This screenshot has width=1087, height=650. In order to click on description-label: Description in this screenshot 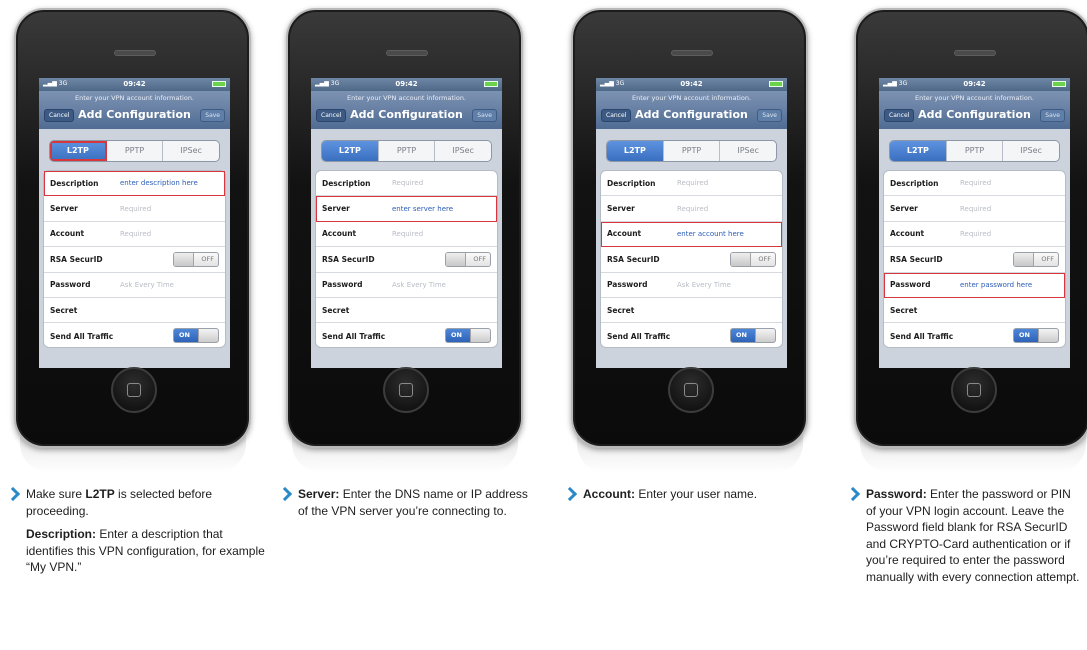, I will do `click(346, 183)`.